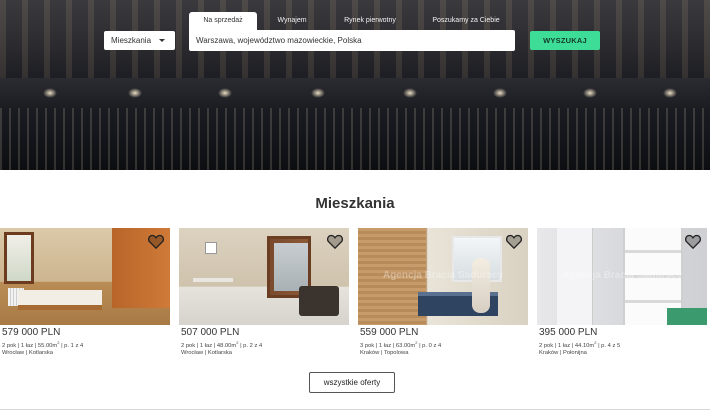 The image size is (710, 412). Describe the element at coordinates (370, 21) in the screenshot. I see `tab-rynek-pierwotny: Rynek pierwotny` at that location.